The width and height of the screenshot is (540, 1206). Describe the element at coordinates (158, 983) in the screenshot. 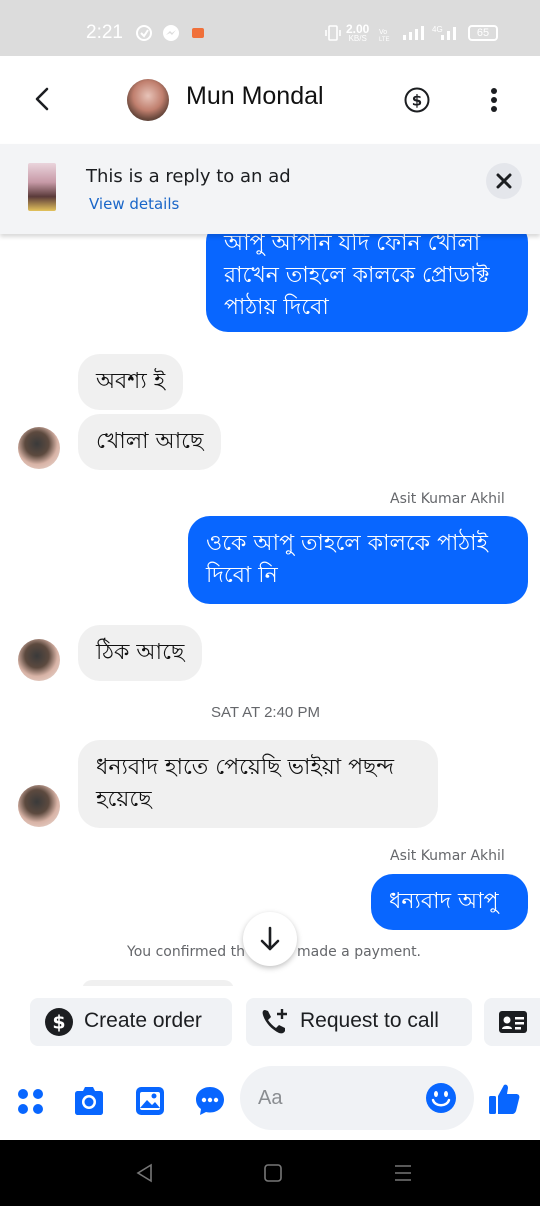

I see `partial-message` at that location.